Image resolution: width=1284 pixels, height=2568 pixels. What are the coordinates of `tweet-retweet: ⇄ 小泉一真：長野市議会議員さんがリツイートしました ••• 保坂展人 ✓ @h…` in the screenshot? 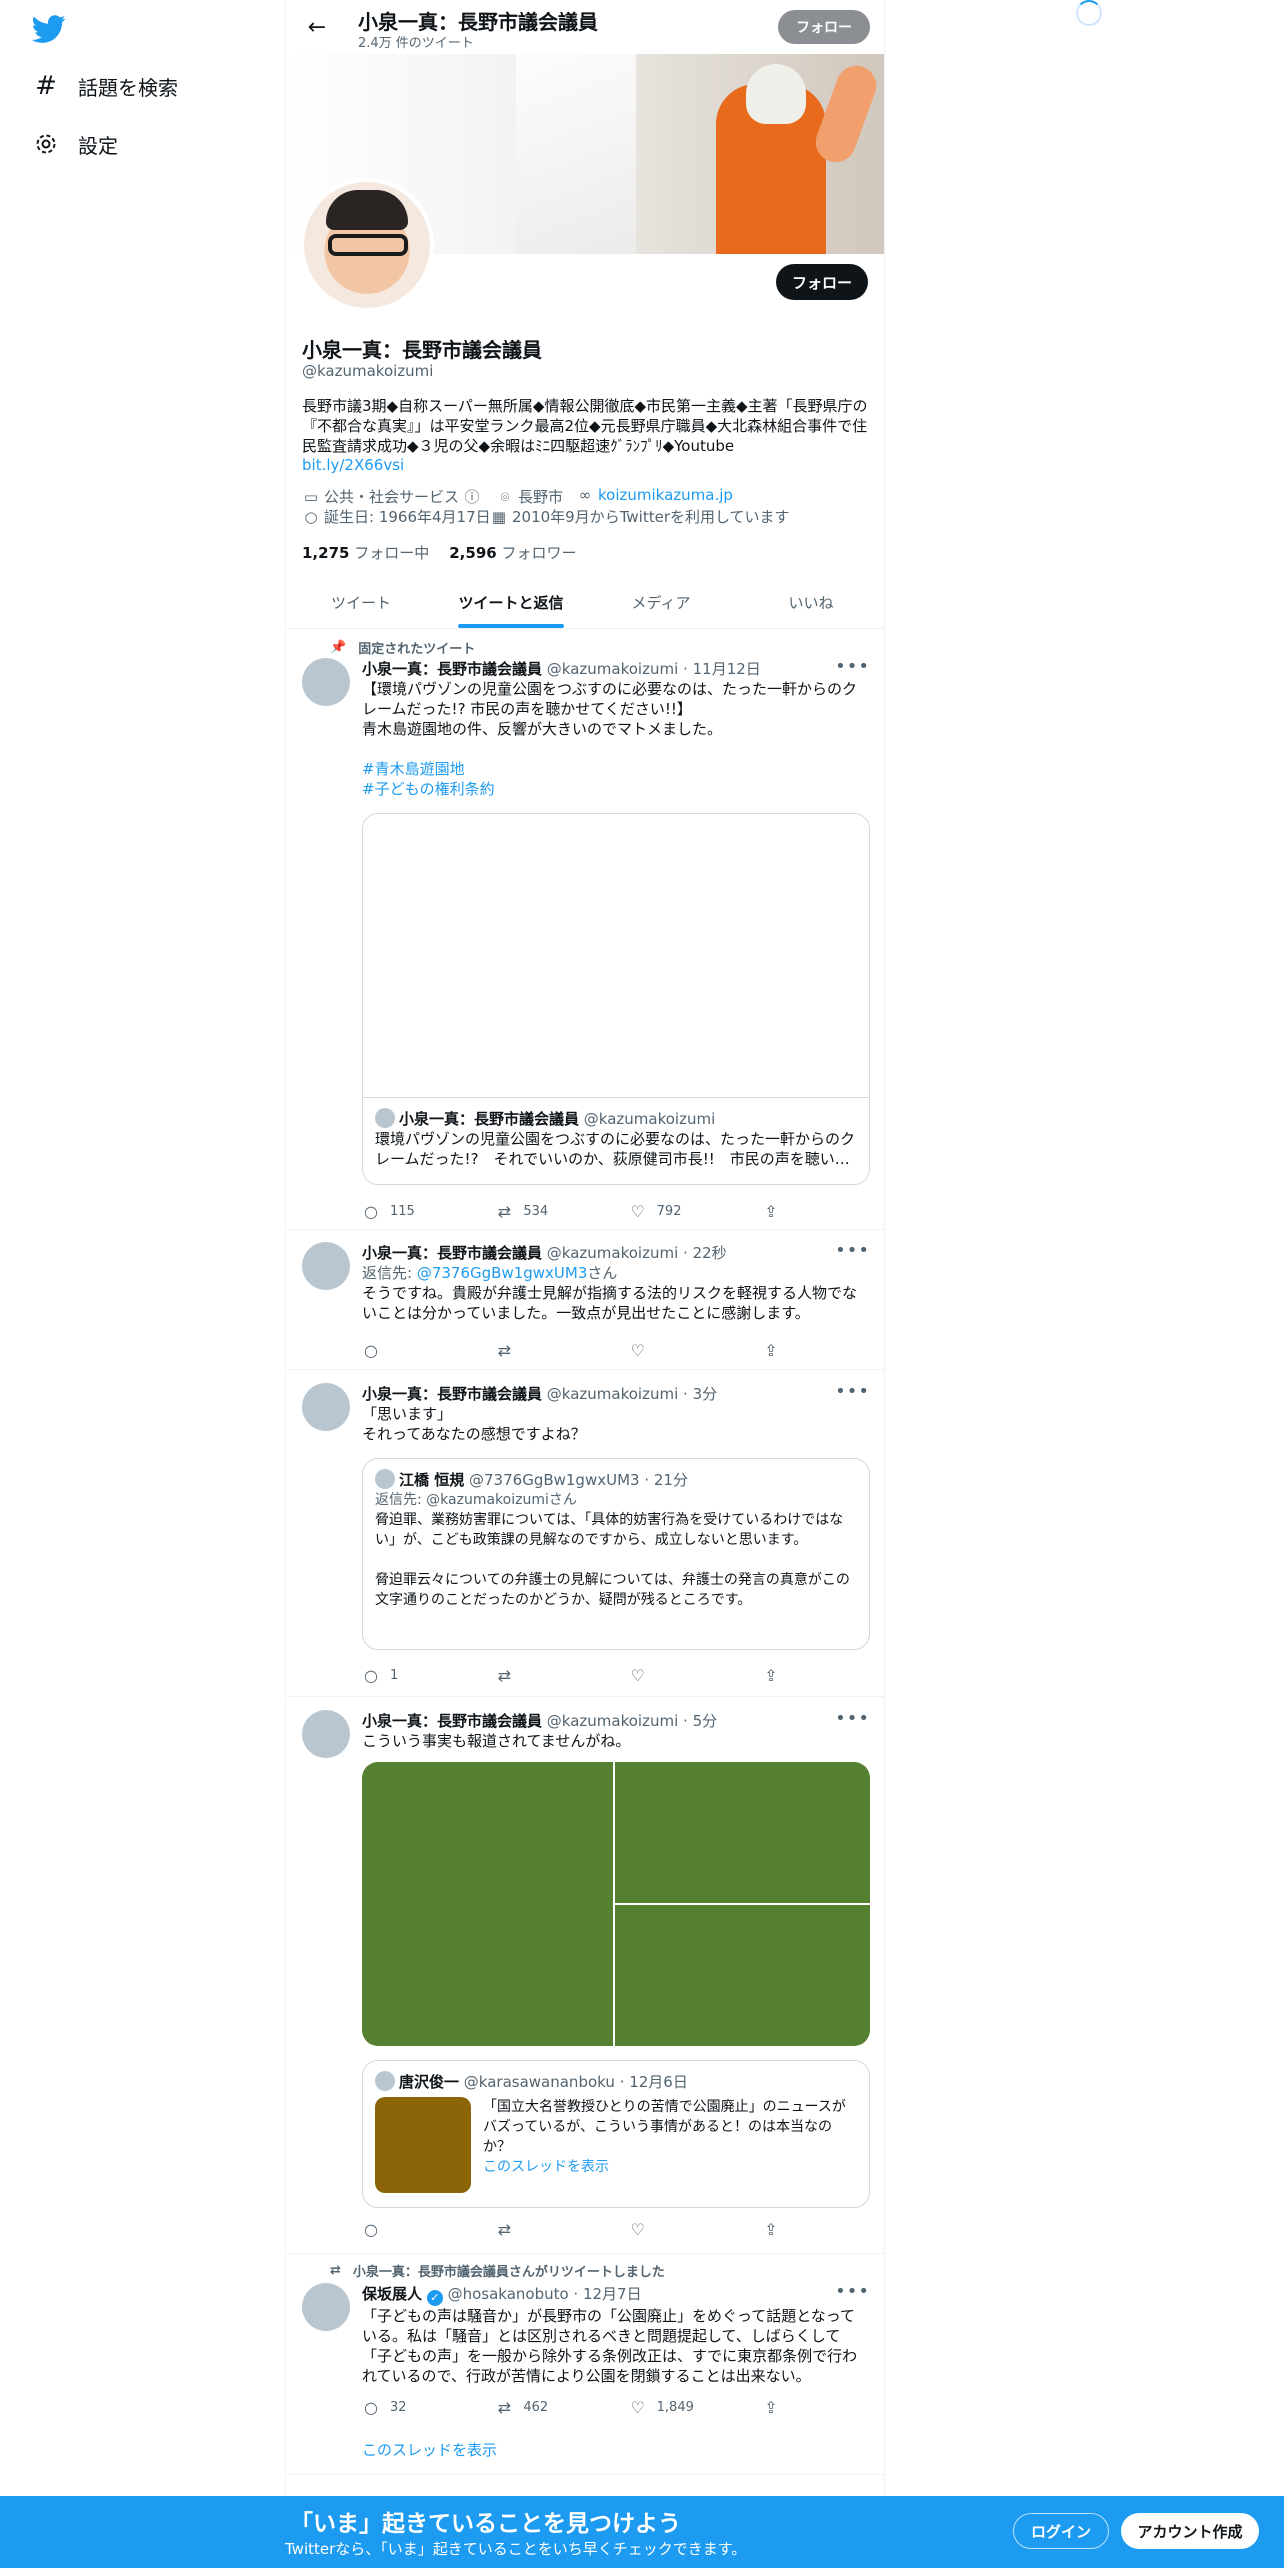 It's located at (585, 2365).